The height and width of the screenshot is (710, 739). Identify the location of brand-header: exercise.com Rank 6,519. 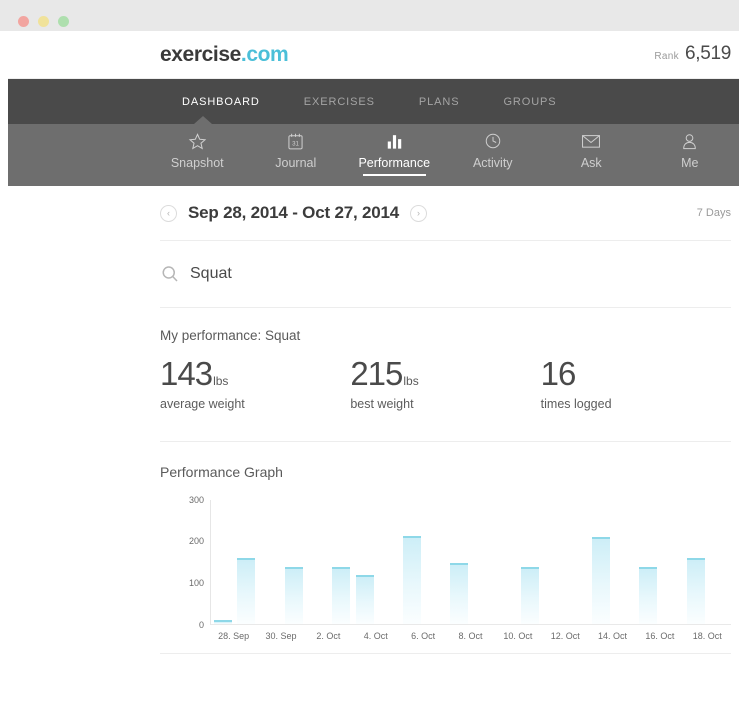
(373, 55).